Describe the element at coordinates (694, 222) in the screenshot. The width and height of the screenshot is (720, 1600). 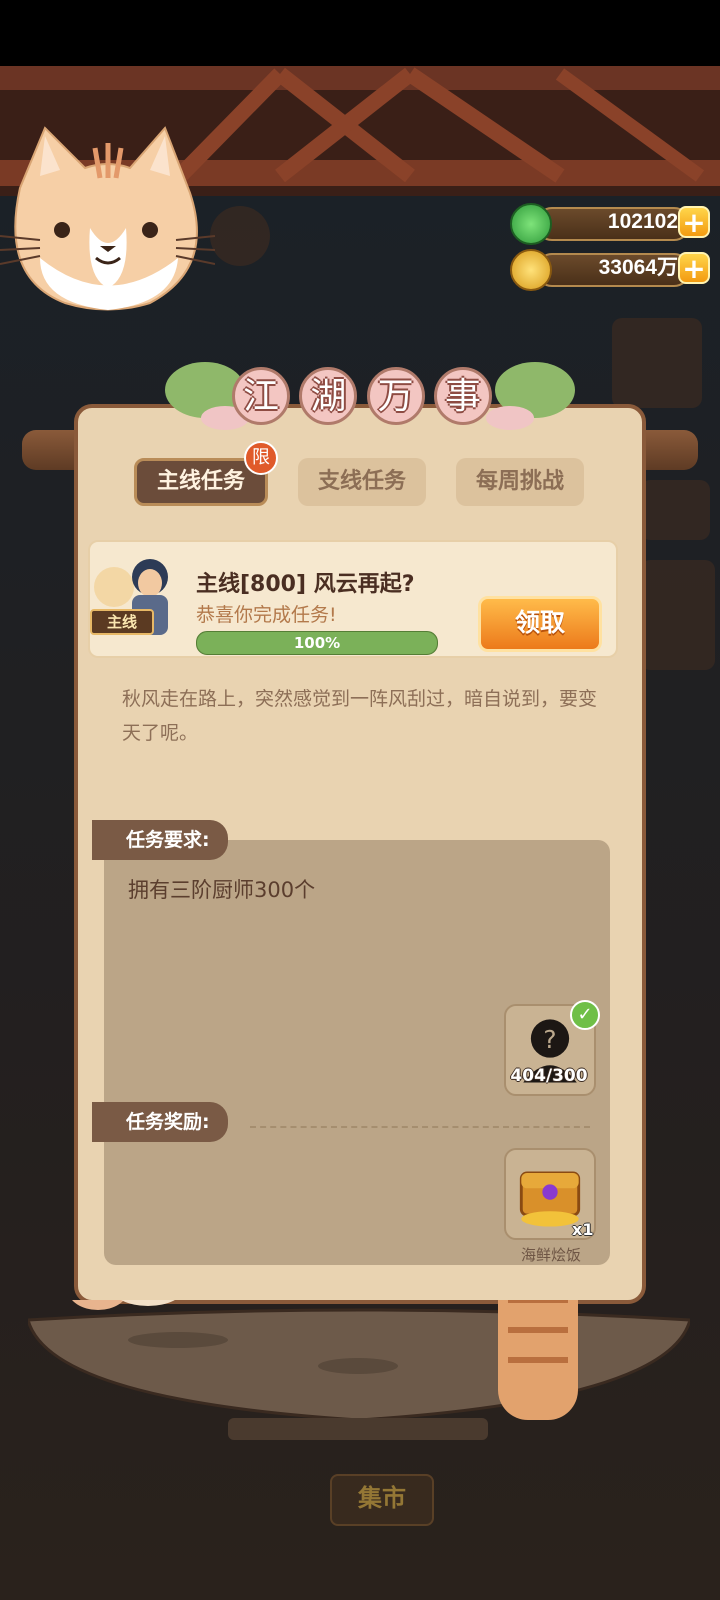
I see `add-jade-button: +` at that location.